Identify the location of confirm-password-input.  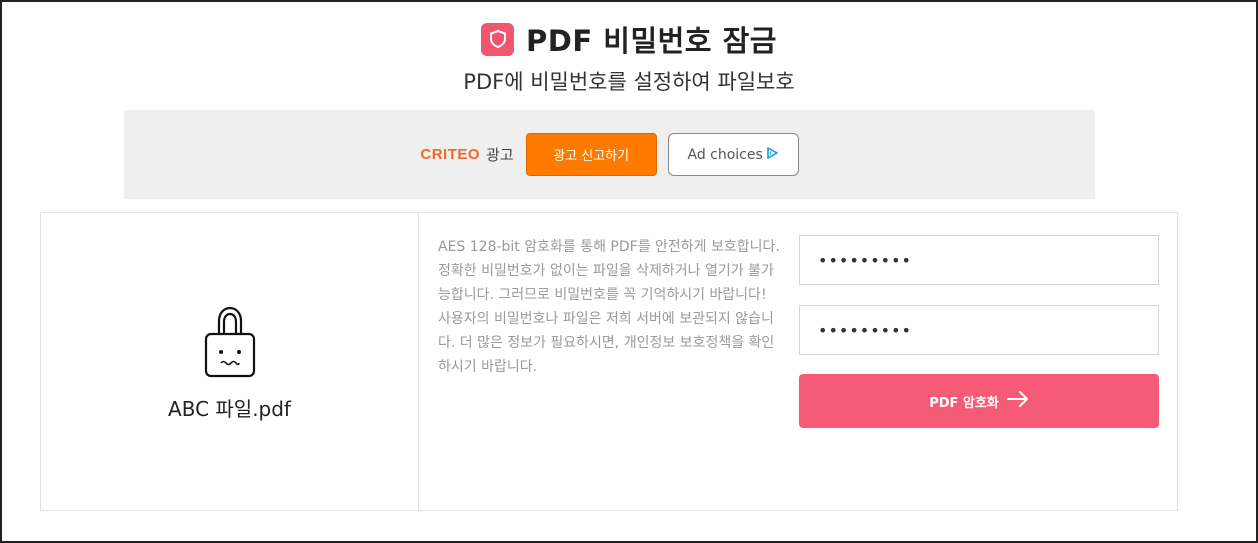
(979, 330).